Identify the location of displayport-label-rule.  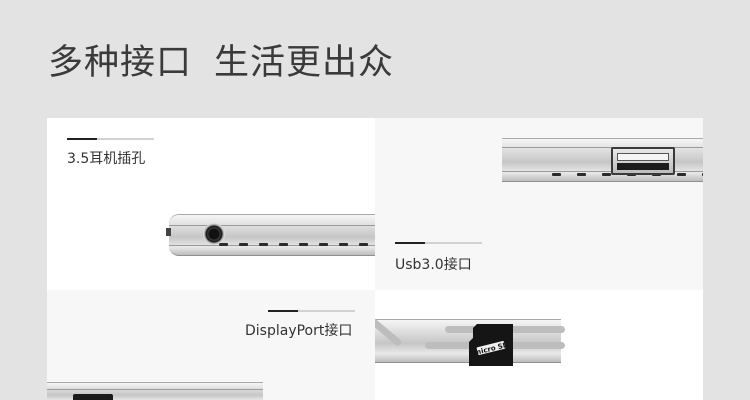
(311, 311).